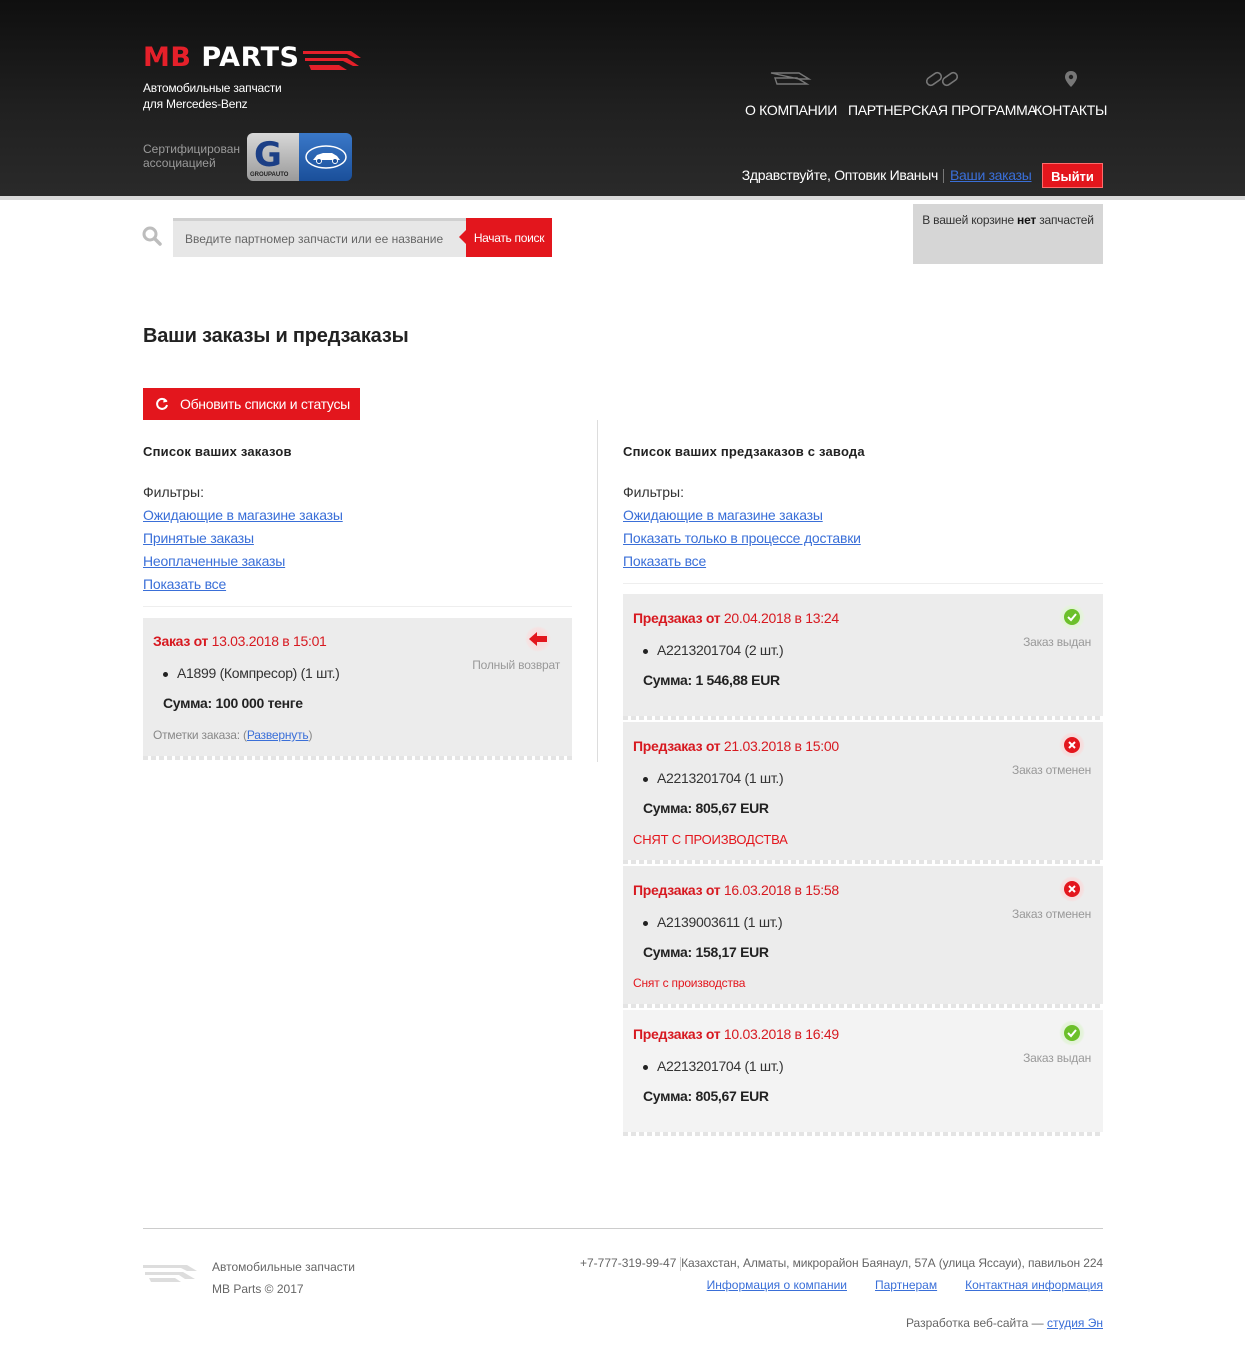  I want to click on orders-filter-unpaid: Неоплаченные заказы, so click(214, 561).